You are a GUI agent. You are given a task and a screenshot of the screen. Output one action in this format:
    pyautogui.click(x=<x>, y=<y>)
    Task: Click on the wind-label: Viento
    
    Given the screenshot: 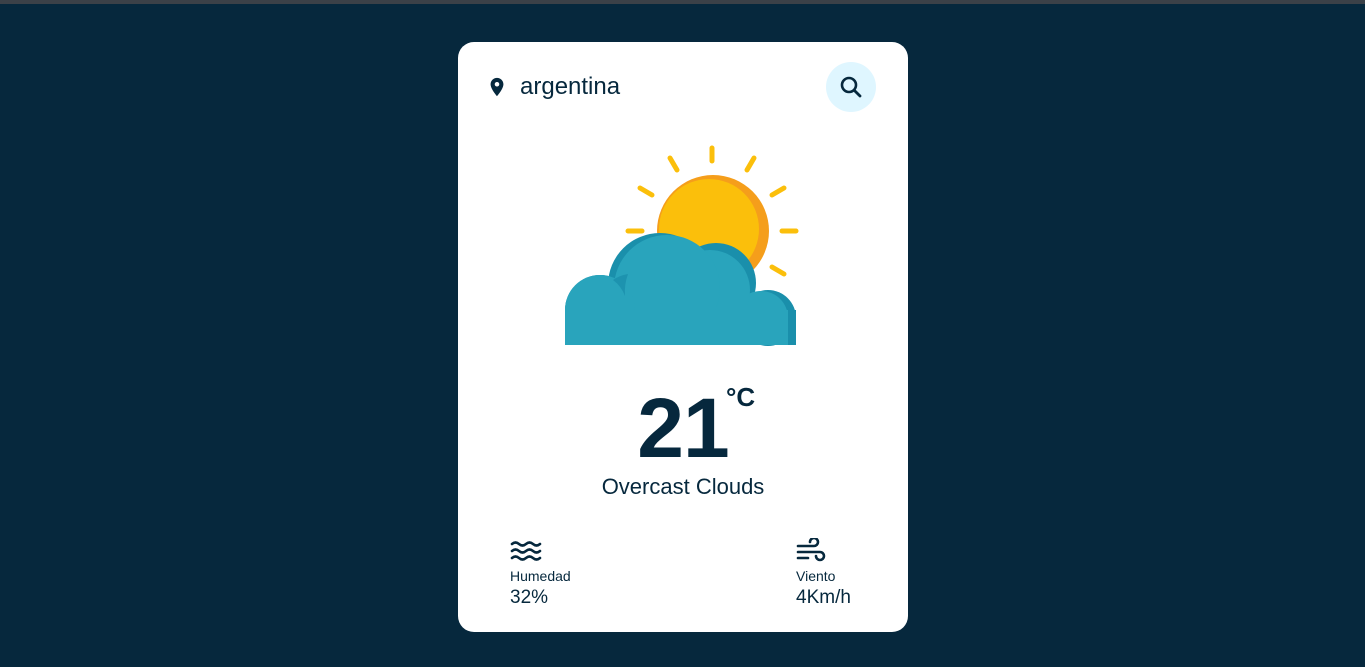 What is the action you would take?
    pyautogui.click(x=816, y=576)
    